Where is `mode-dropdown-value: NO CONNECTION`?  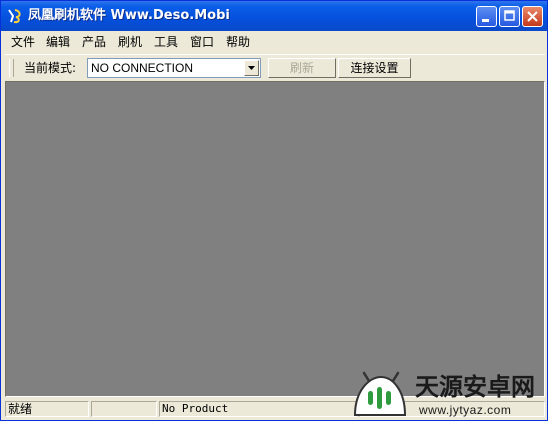
mode-dropdown-value: NO CONNECTION is located at coordinates (142, 68).